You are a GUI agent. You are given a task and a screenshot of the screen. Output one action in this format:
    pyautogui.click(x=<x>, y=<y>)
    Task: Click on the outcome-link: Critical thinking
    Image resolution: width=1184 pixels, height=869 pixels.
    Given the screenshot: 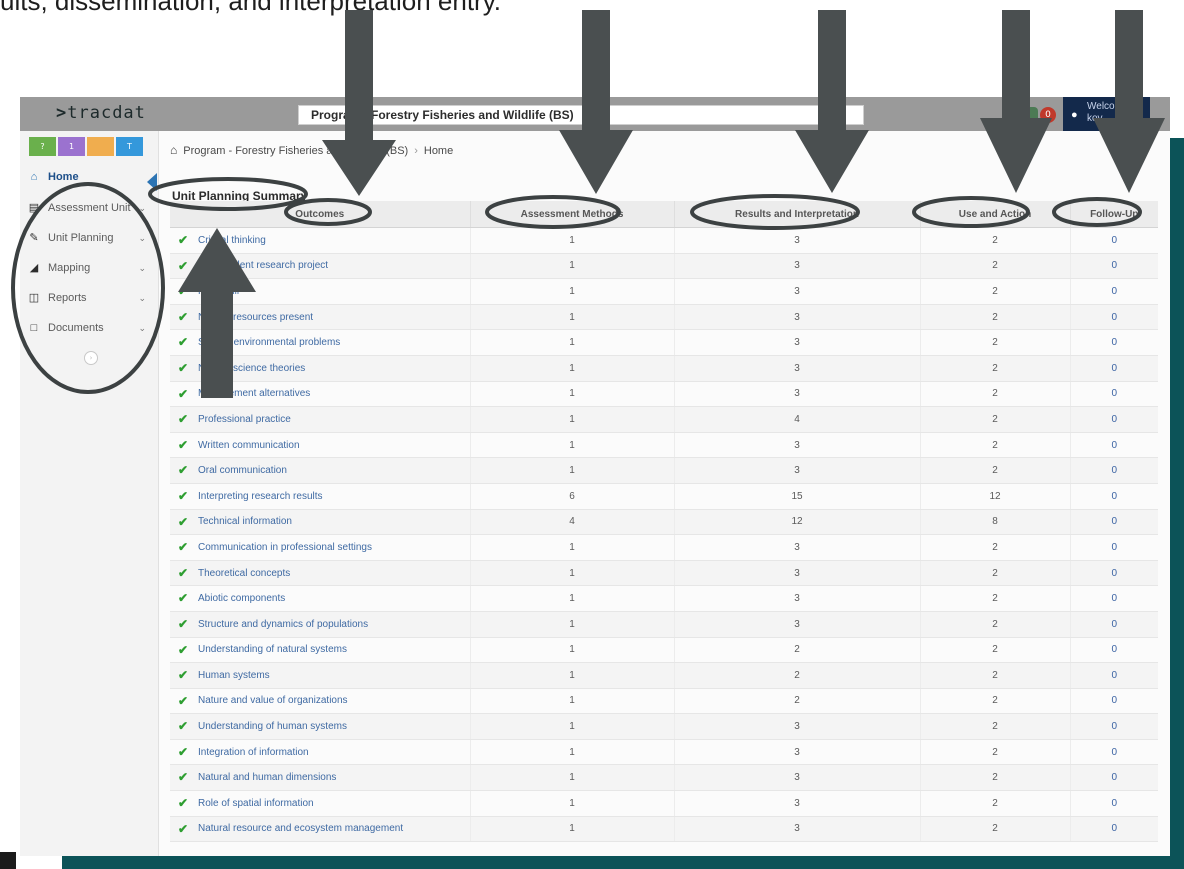 What is the action you would take?
    pyautogui.click(x=232, y=240)
    